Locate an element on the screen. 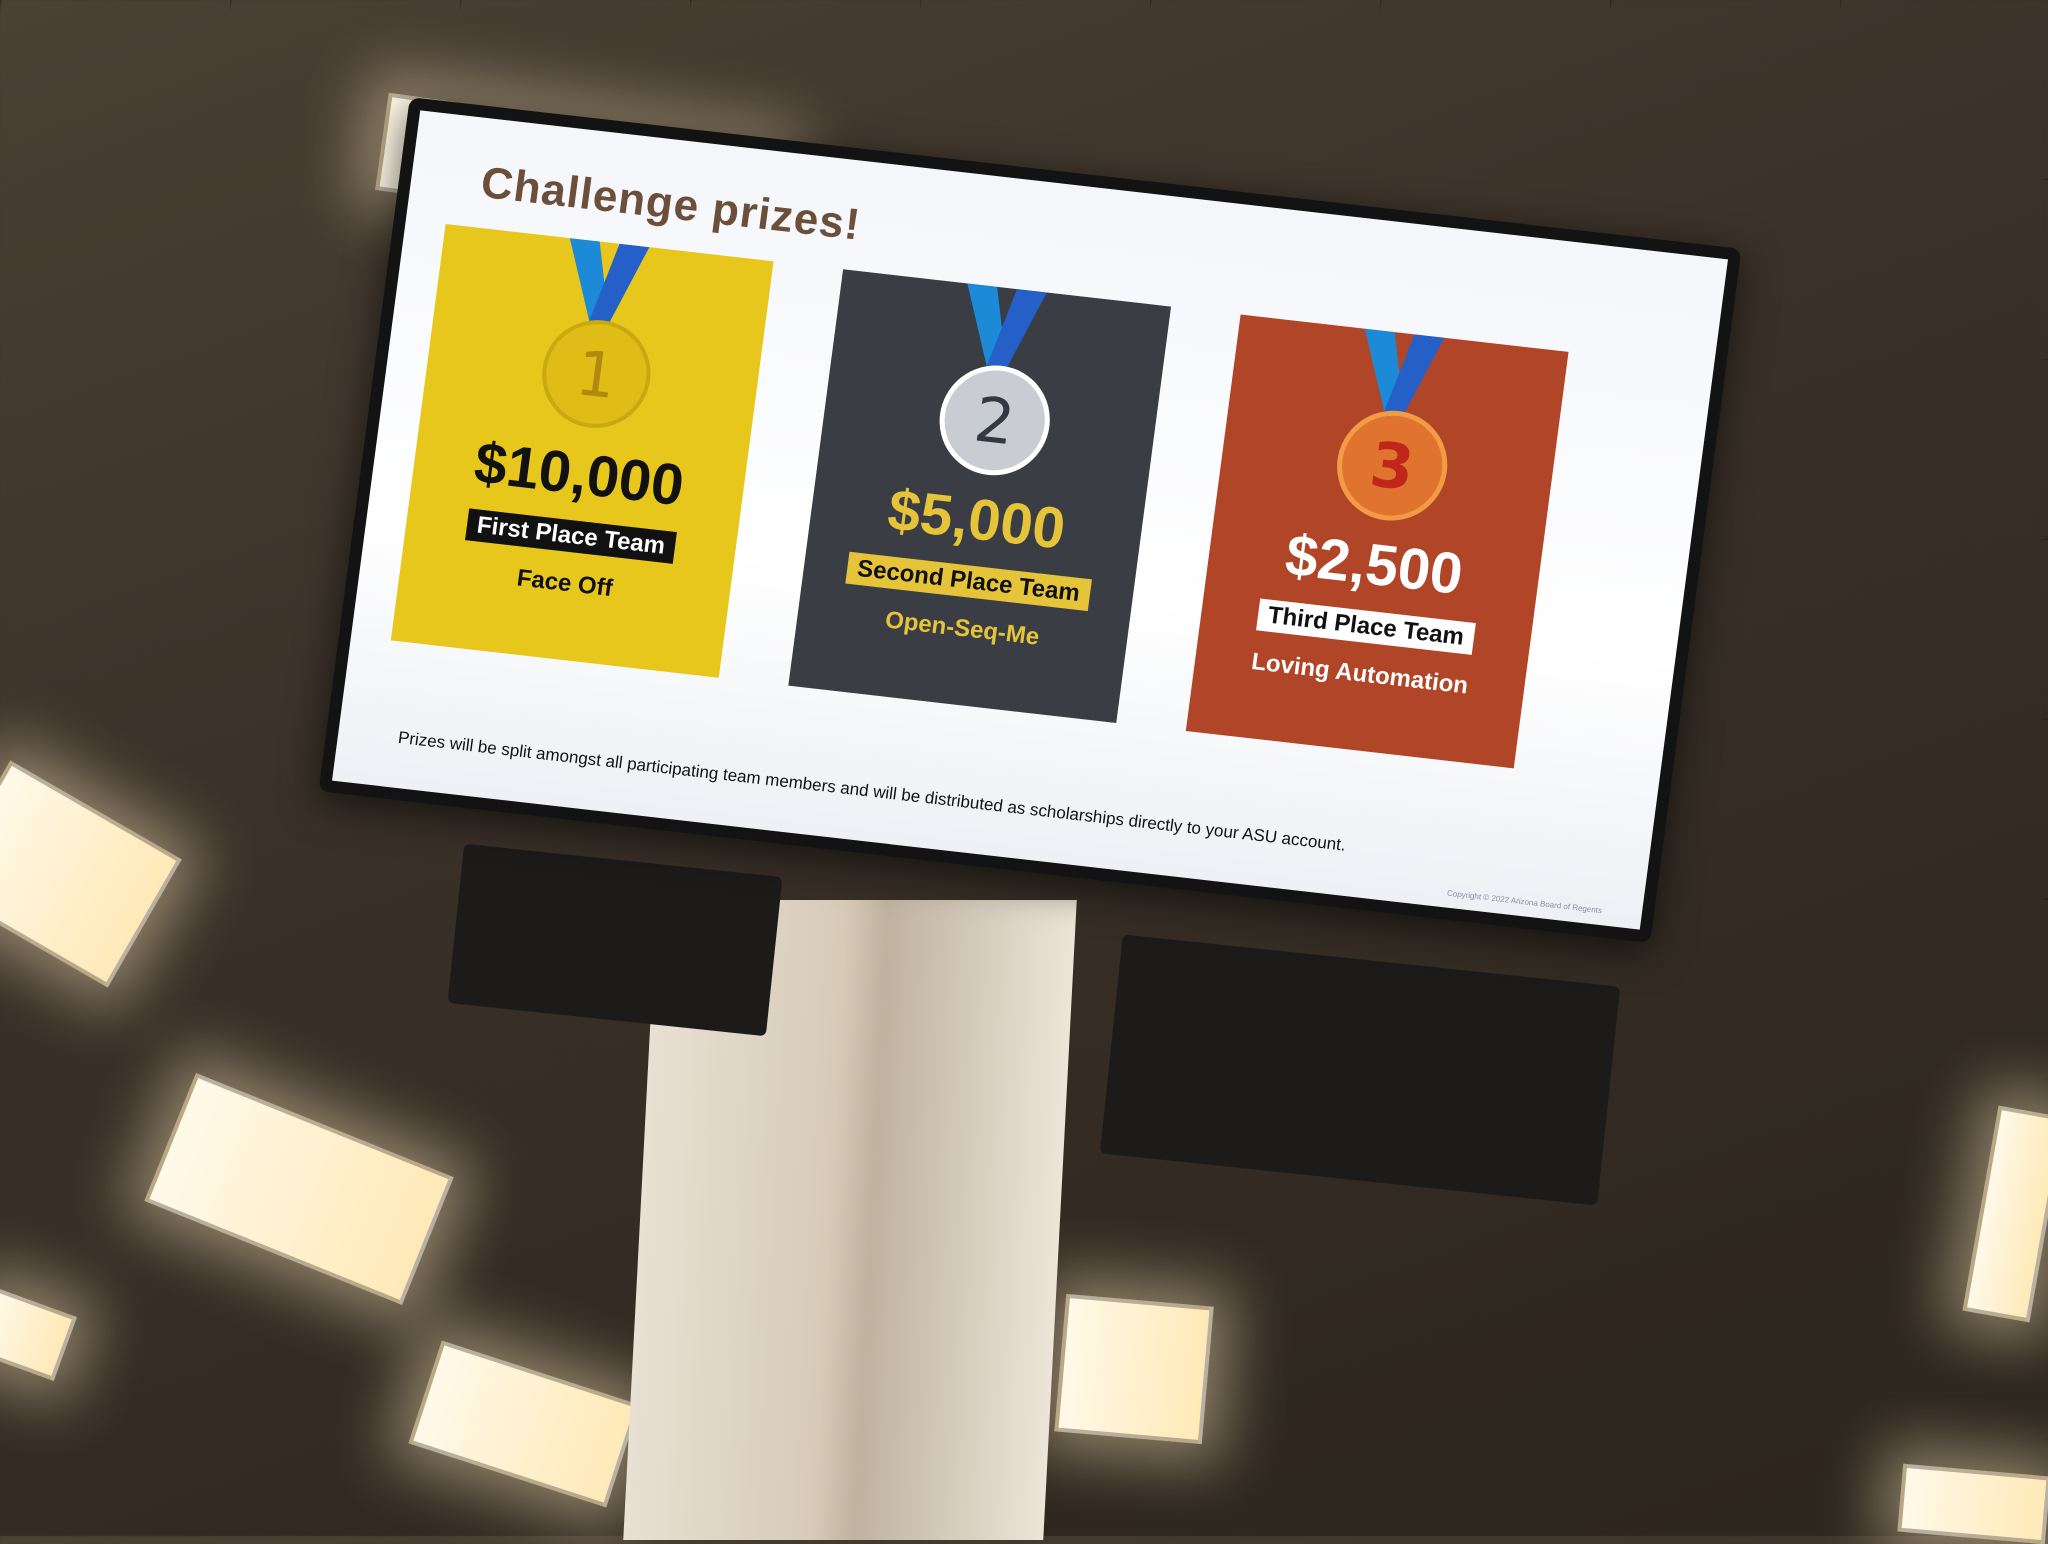 Image resolution: width=2048 pixels, height=1544 pixels. medal-icon: 3 is located at coordinates (1392, 465).